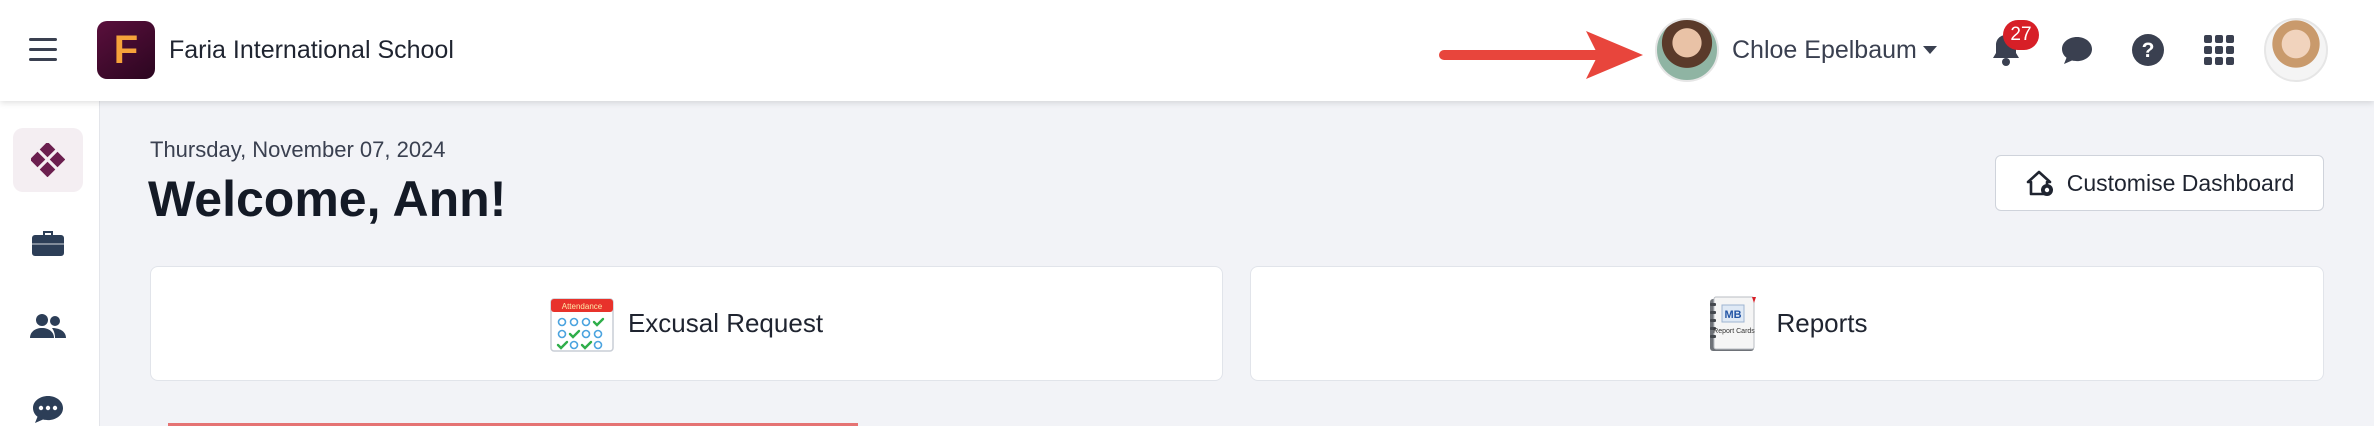 The width and height of the screenshot is (2374, 426). Describe the element at coordinates (725, 323) in the screenshot. I see `excusal-request-label: Excusal Request` at that location.